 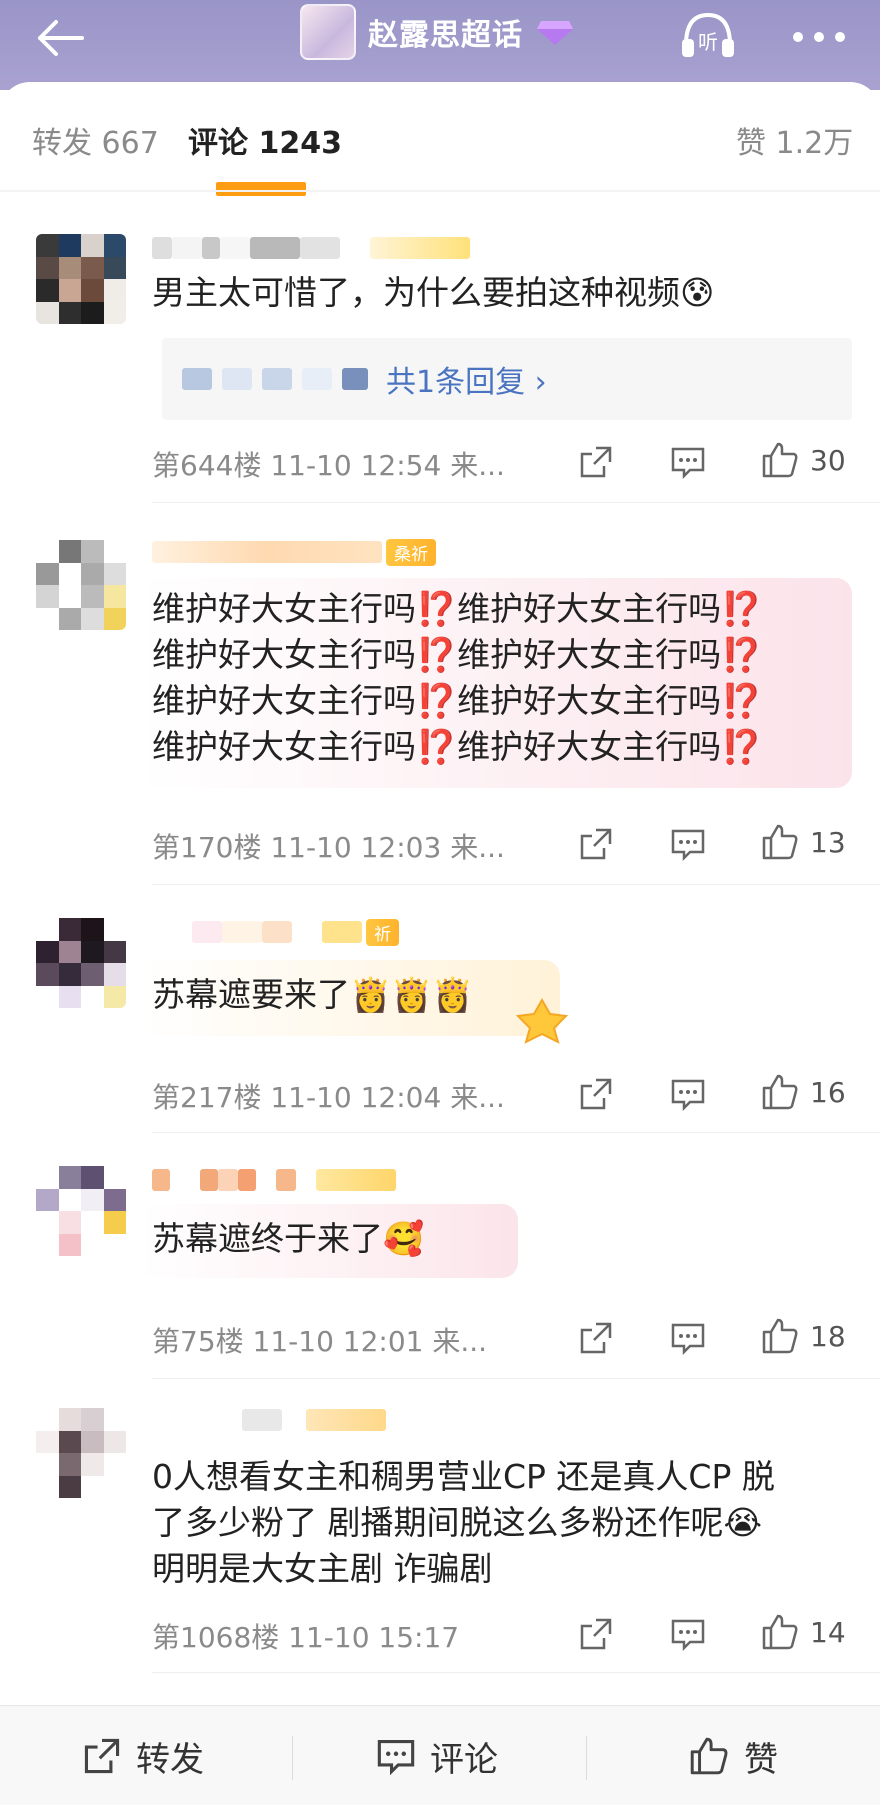 I want to click on tab-like: 赞 1.2万, so click(x=794, y=140).